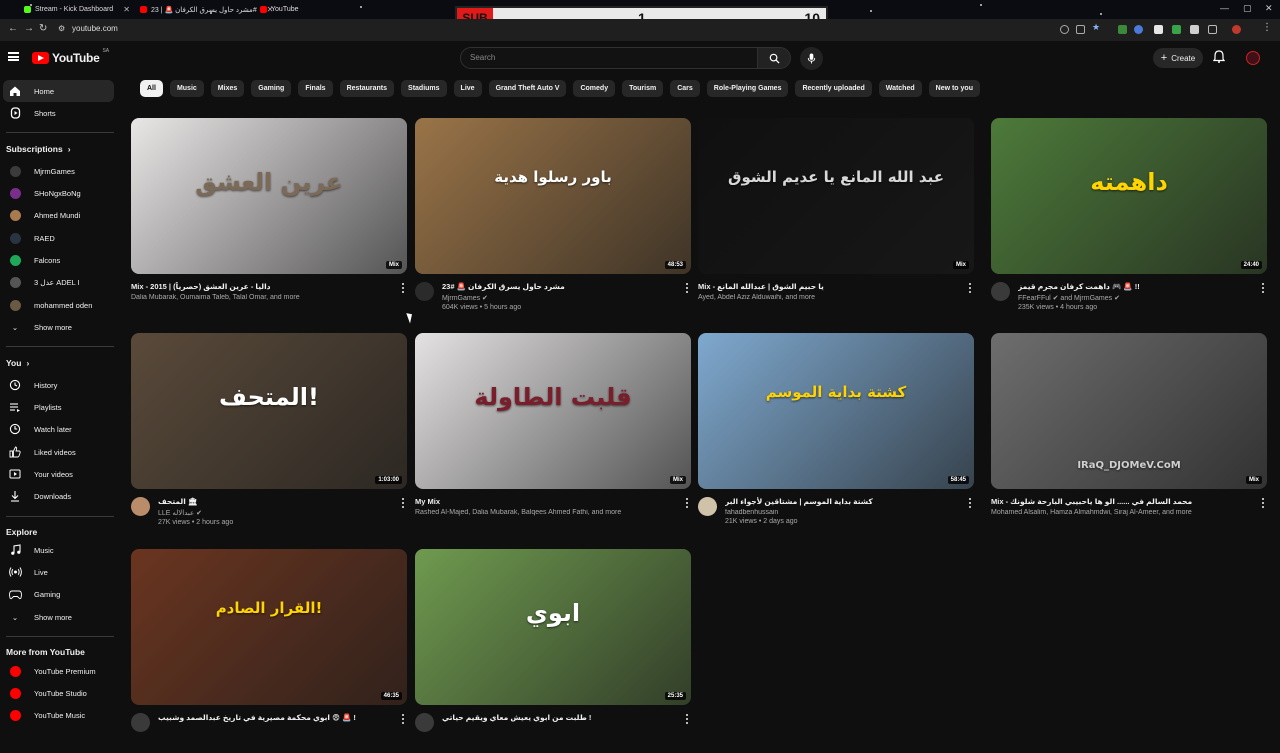 The height and width of the screenshot is (753, 1280). What do you see at coordinates (279, 9) in the screenshot?
I see `browser-tab-youtube: YouTube` at bounding box center [279, 9].